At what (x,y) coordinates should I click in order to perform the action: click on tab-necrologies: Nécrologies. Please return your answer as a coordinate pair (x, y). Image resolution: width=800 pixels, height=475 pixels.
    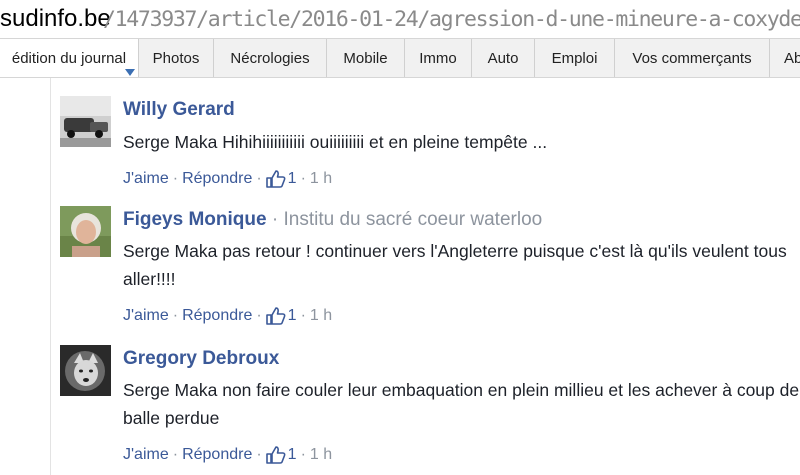
    Looking at the image, I should click on (270, 58).